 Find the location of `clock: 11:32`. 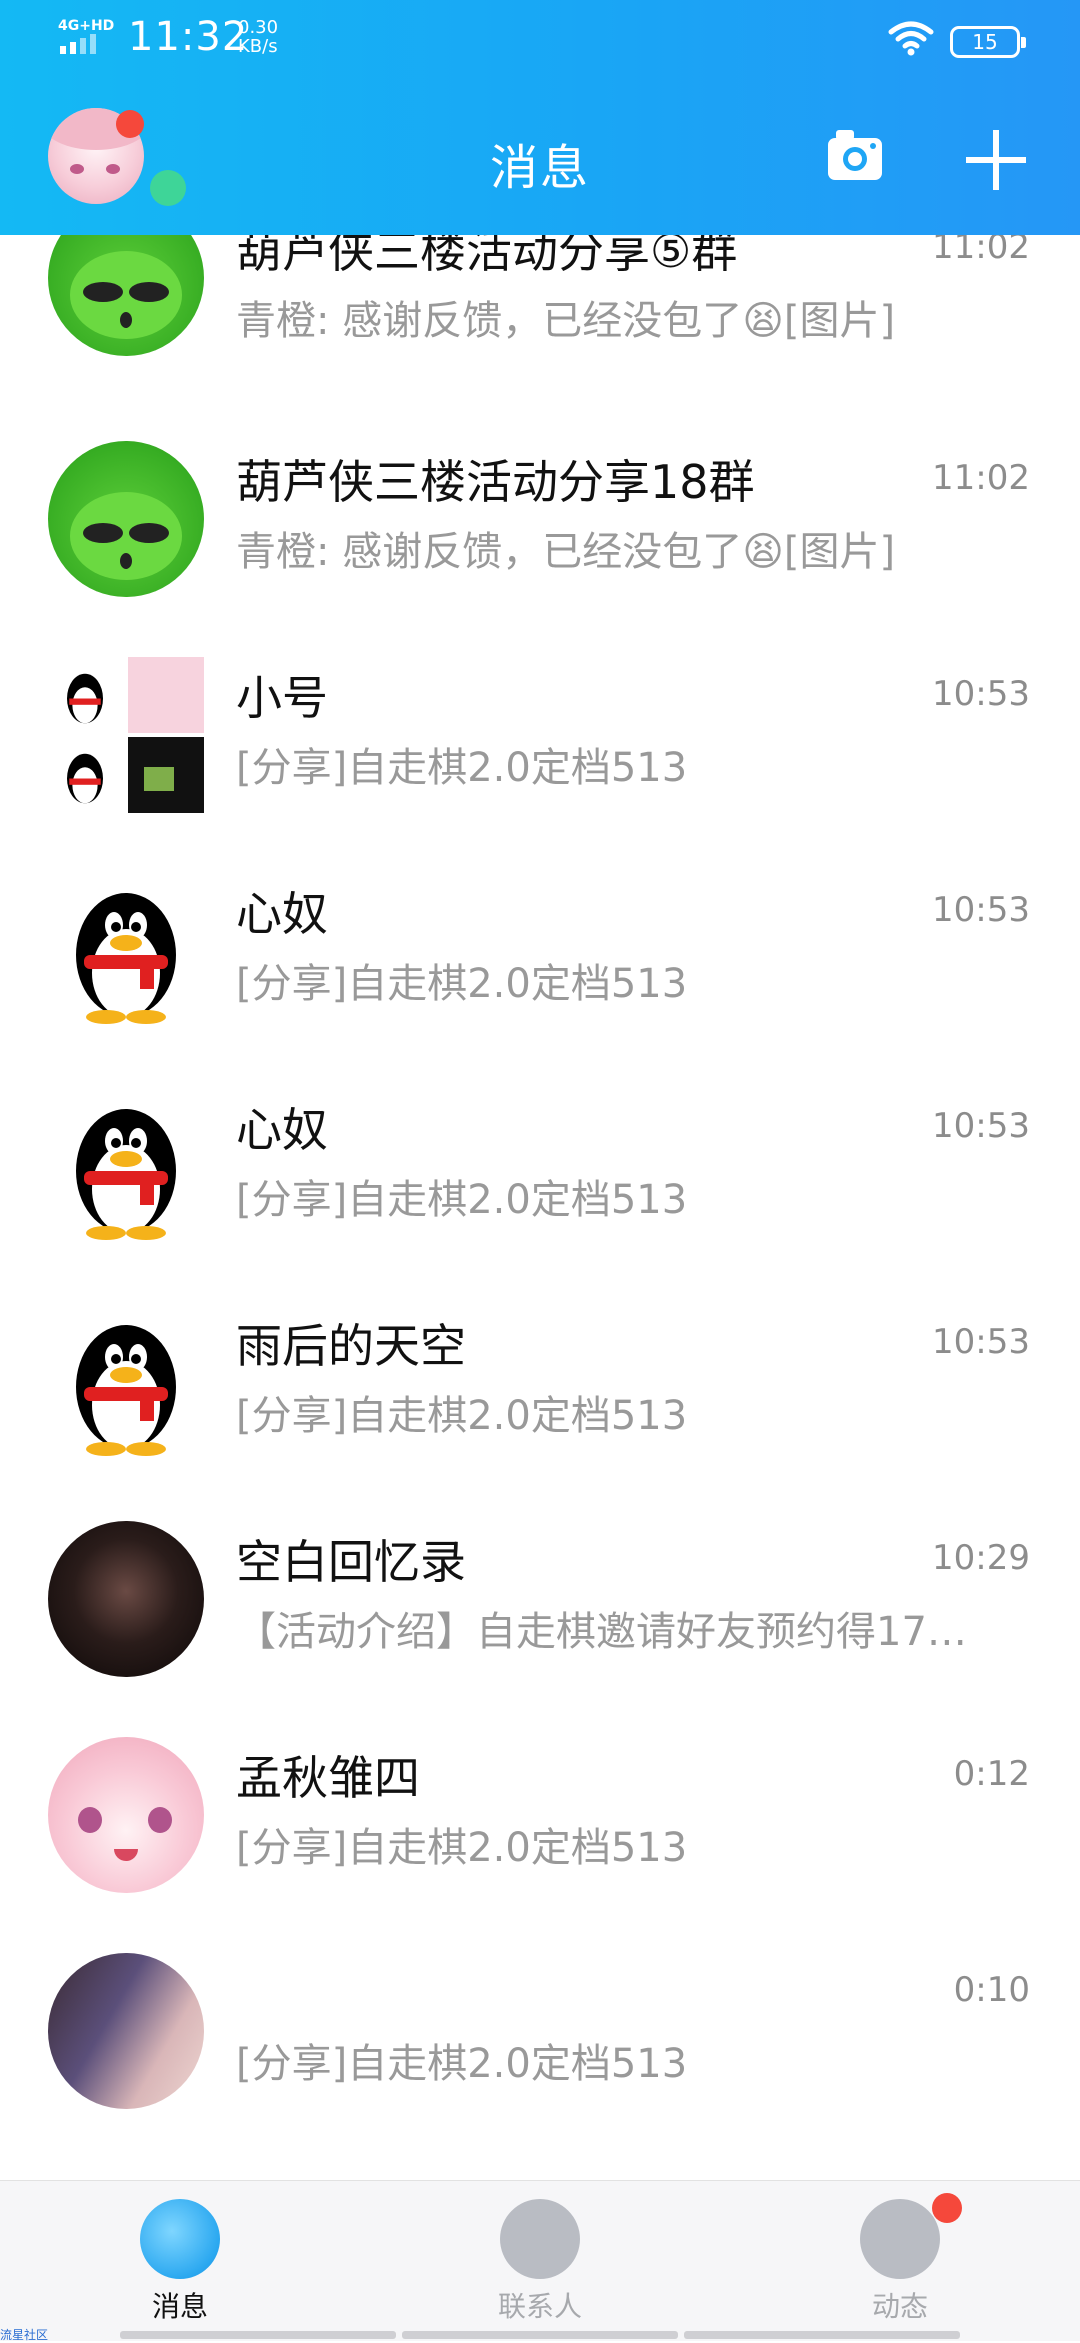

clock: 11:32 is located at coordinates (188, 37).